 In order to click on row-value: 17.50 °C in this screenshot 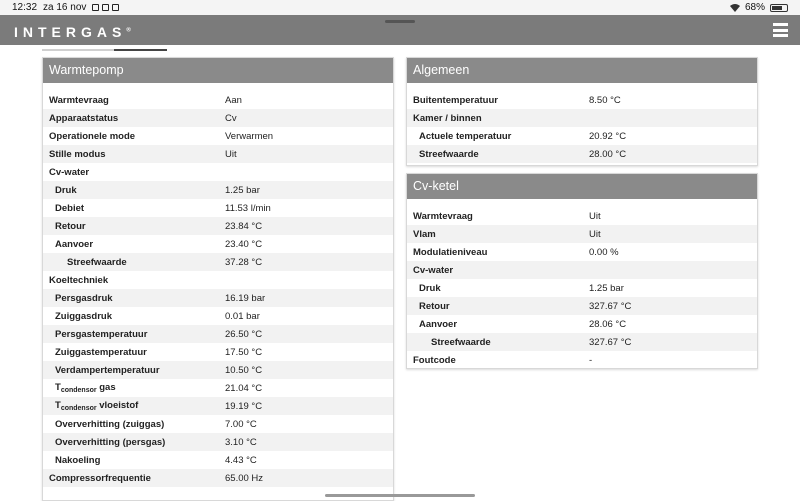, I will do `click(244, 352)`.